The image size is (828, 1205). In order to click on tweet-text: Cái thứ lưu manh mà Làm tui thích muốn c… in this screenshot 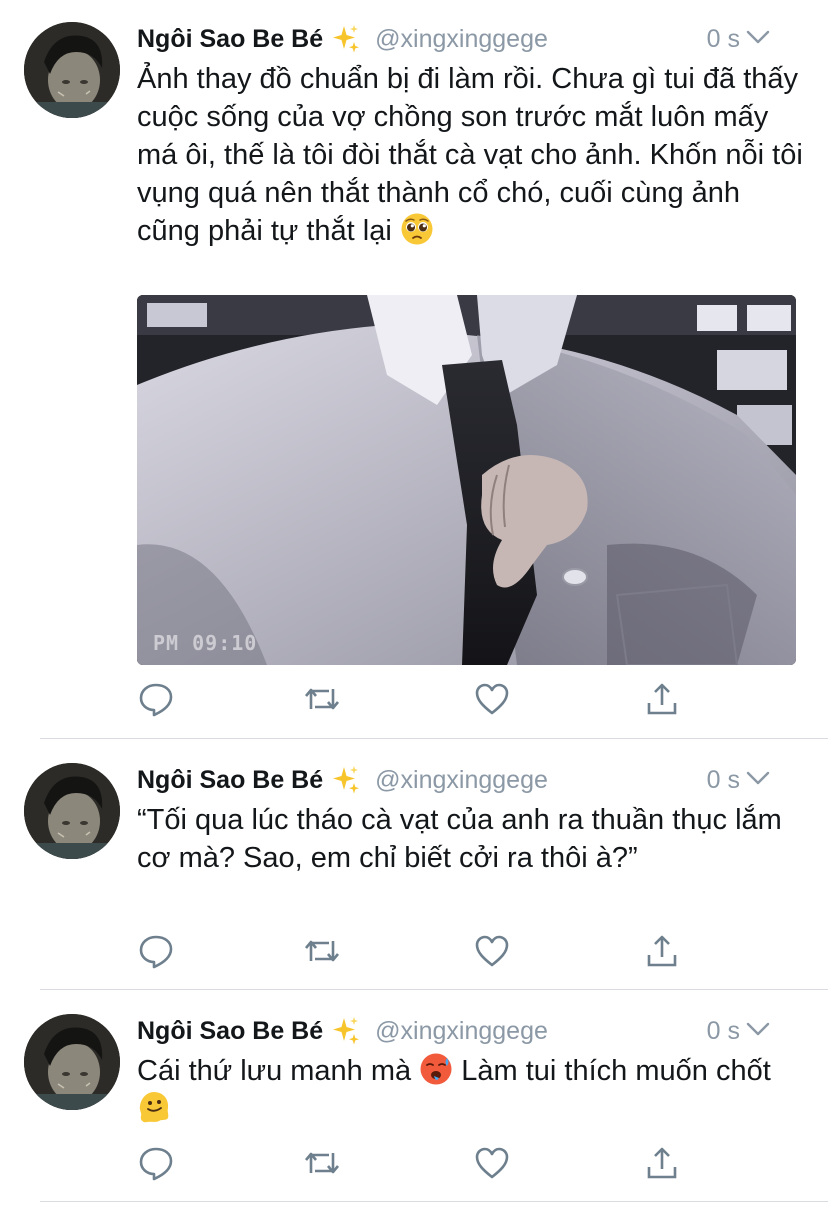, I will do `click(472, 1090)`.